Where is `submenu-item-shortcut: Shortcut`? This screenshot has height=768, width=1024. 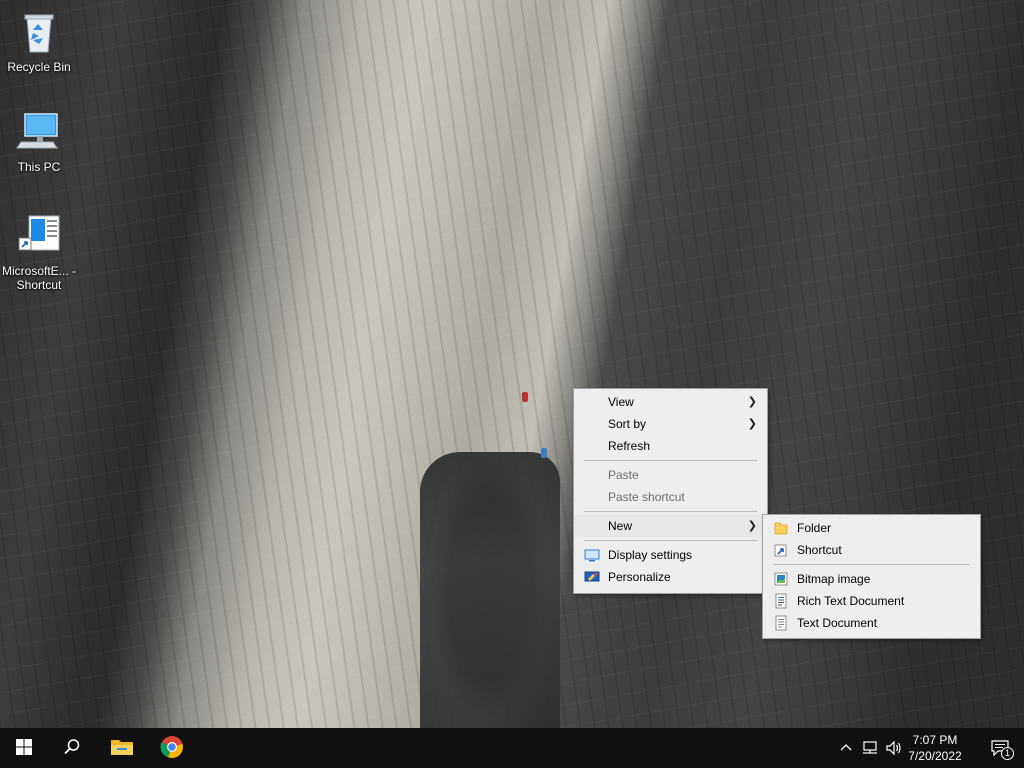 submenu-item-shortcut: Shortcut is located at coordinates (871, 550).